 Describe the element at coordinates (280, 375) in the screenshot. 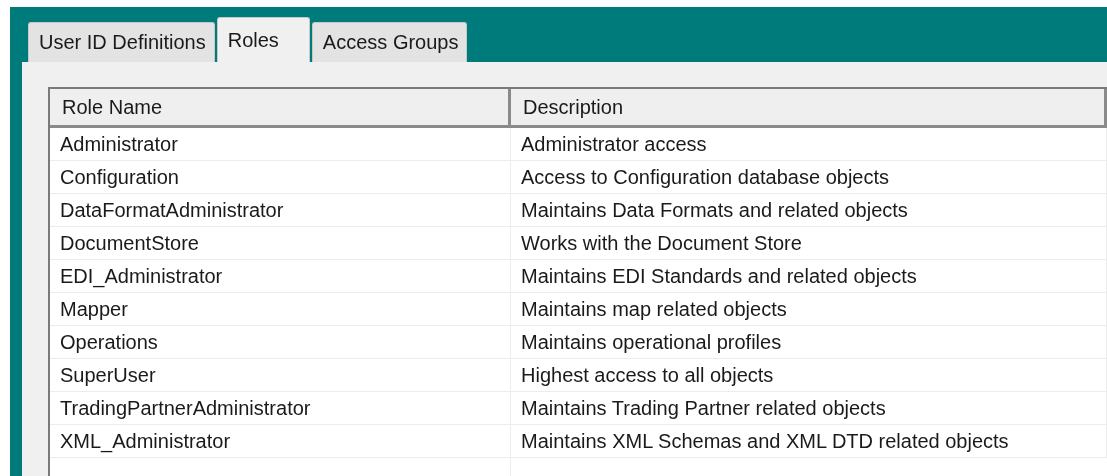

I see `table-cell: SuperUser` at that location.